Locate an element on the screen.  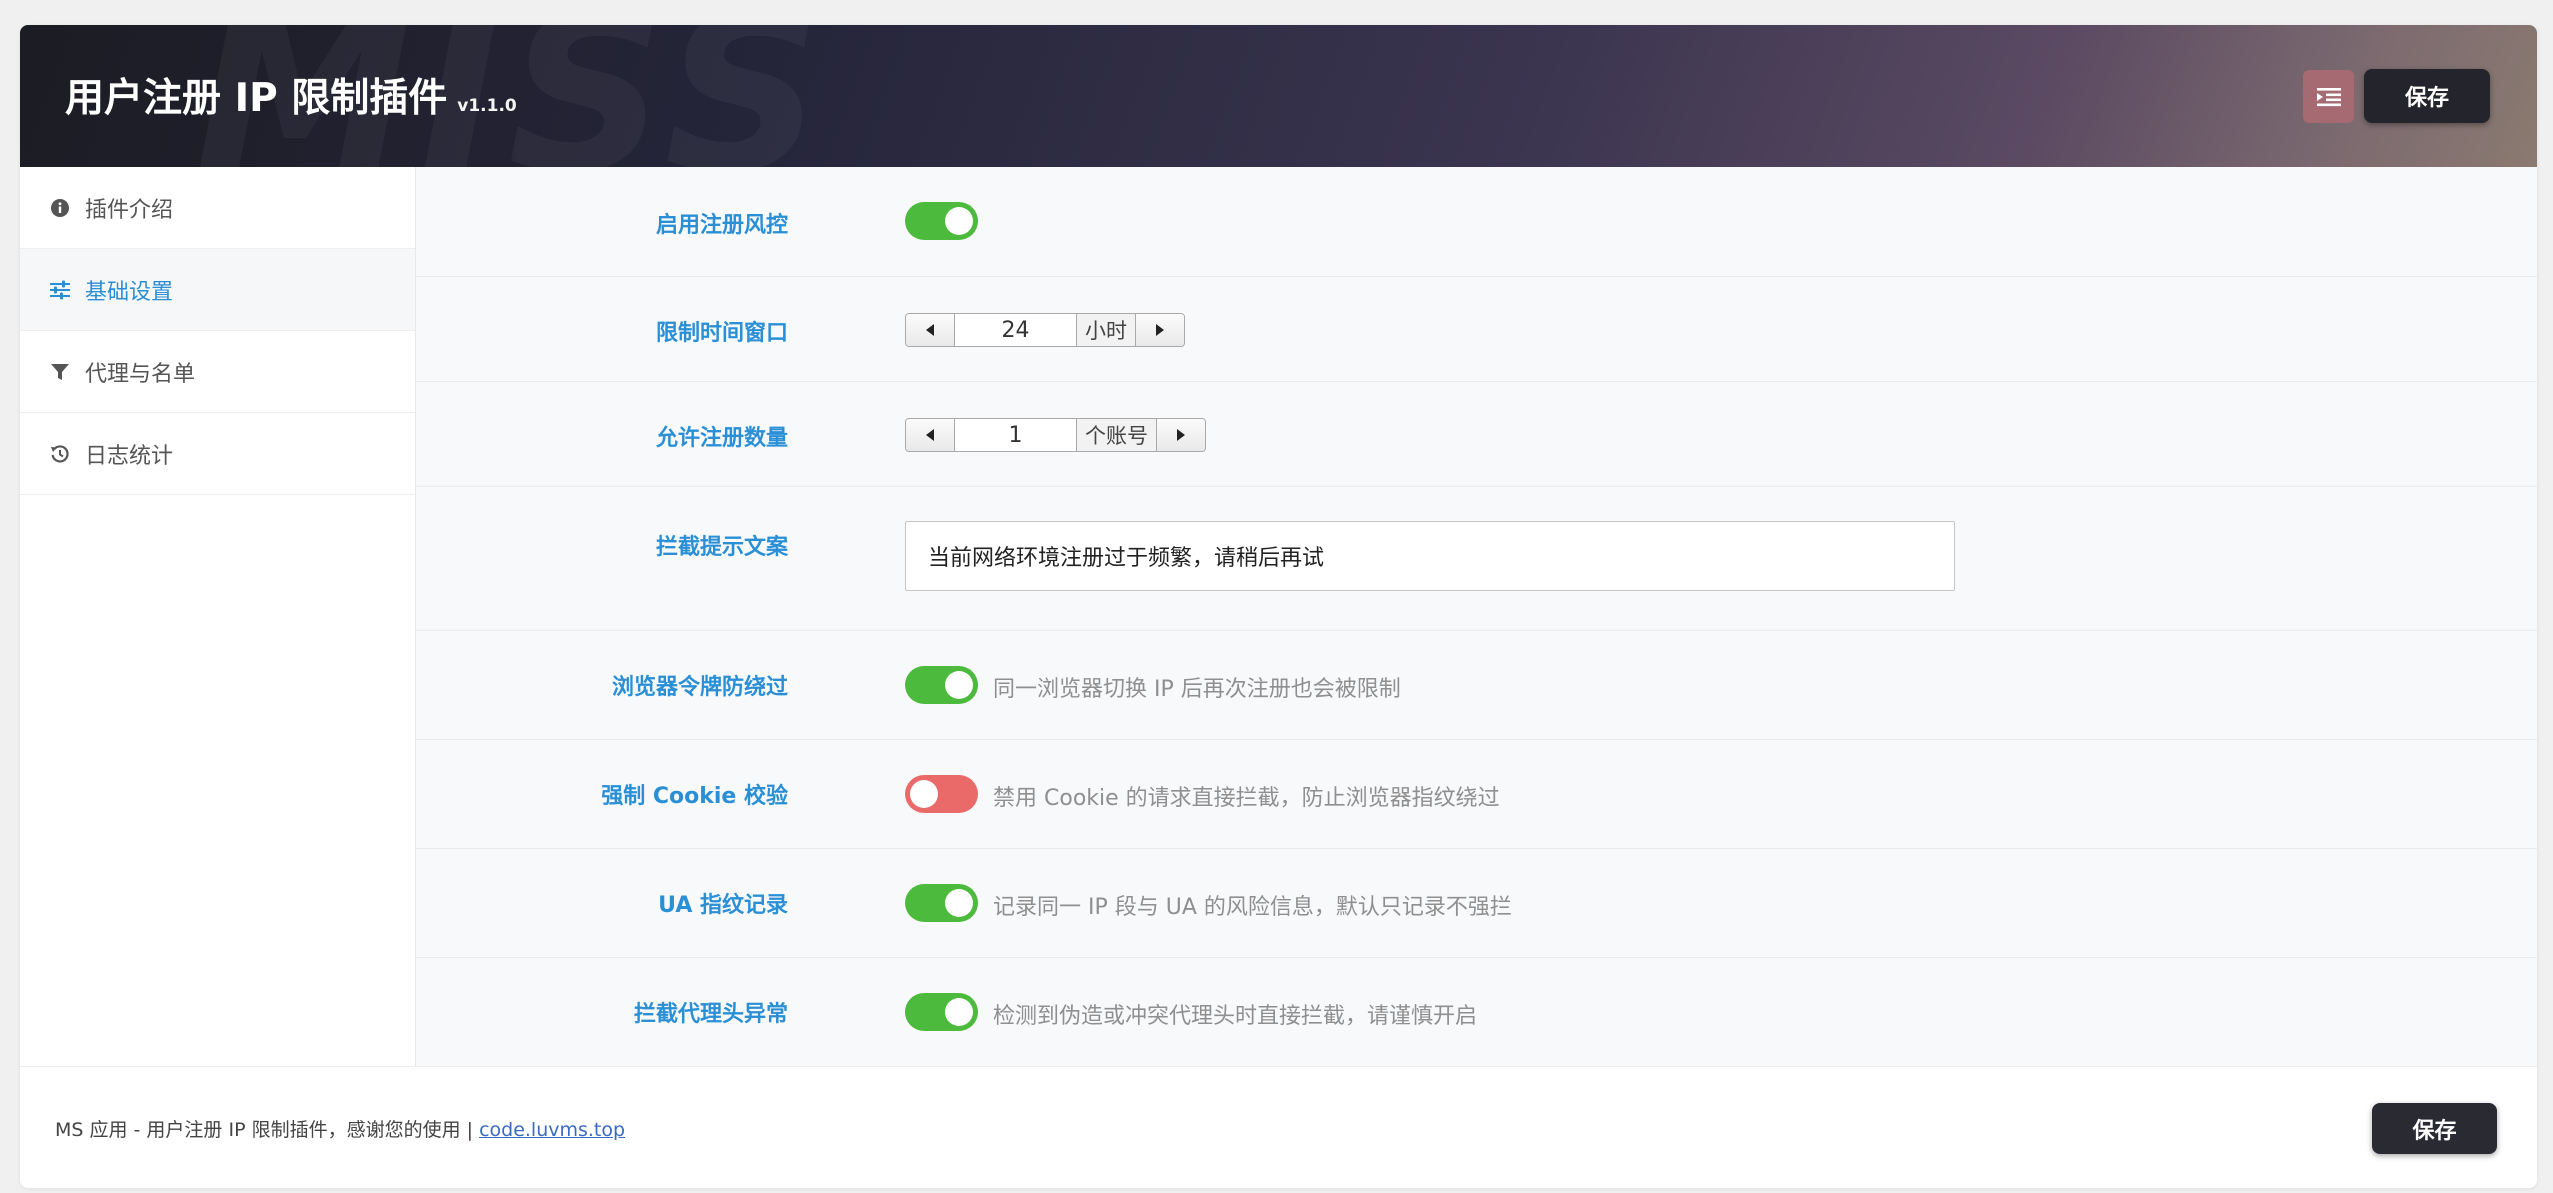
sidebar: 插件介绍 基础设置 代理与名单 日志统计 is located at coordinates (218, 616).